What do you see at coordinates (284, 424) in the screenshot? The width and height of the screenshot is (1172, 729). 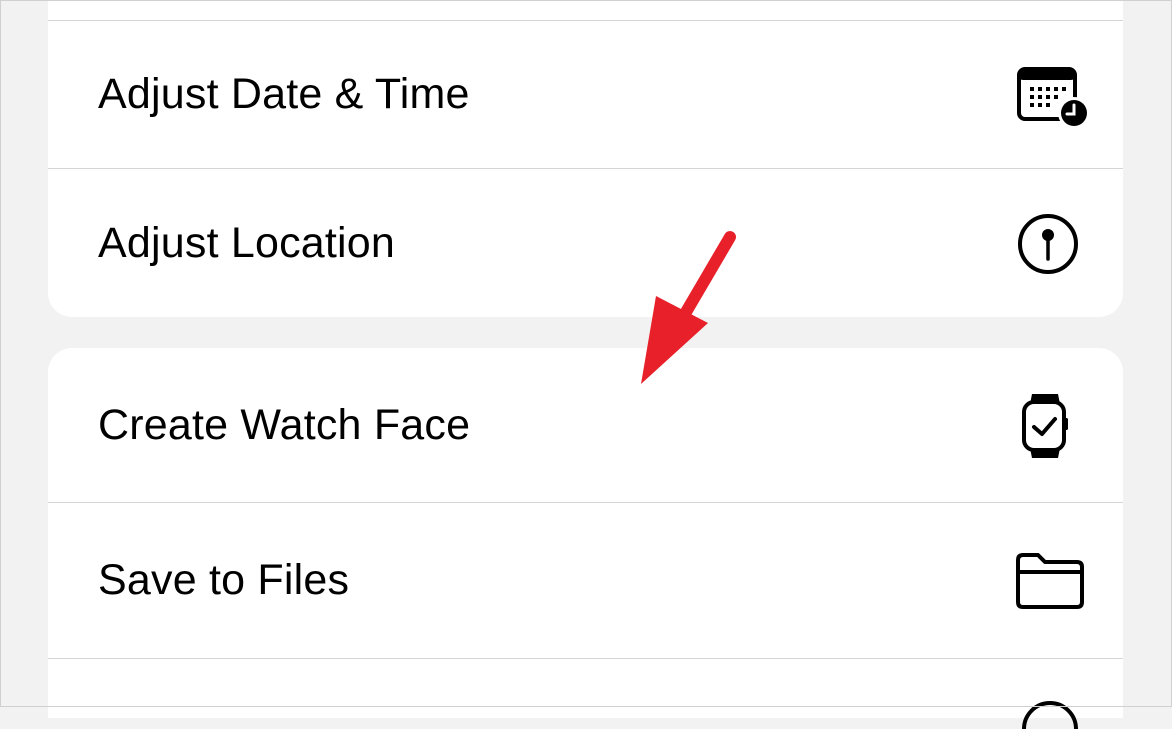 I see `menu-item-label: Create Watch Face` at bounding box center [284, 424].